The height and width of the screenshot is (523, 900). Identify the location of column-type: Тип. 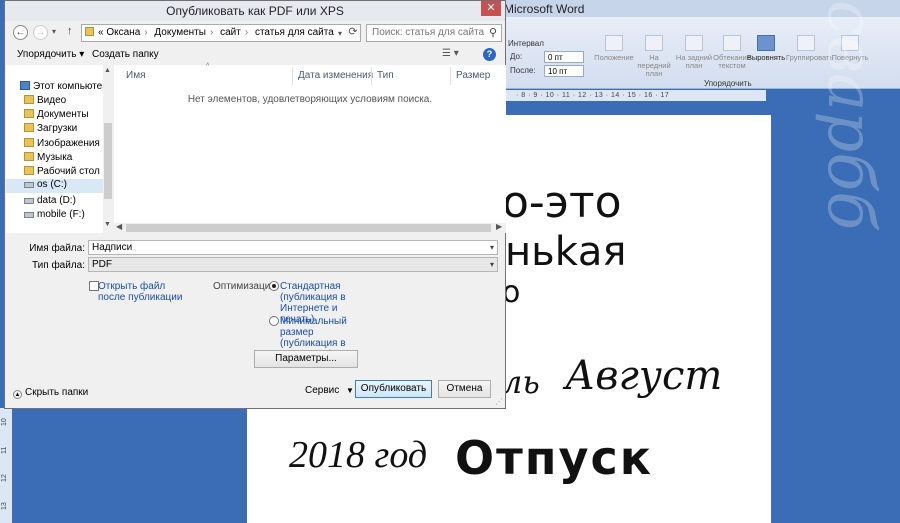
(385, 75).